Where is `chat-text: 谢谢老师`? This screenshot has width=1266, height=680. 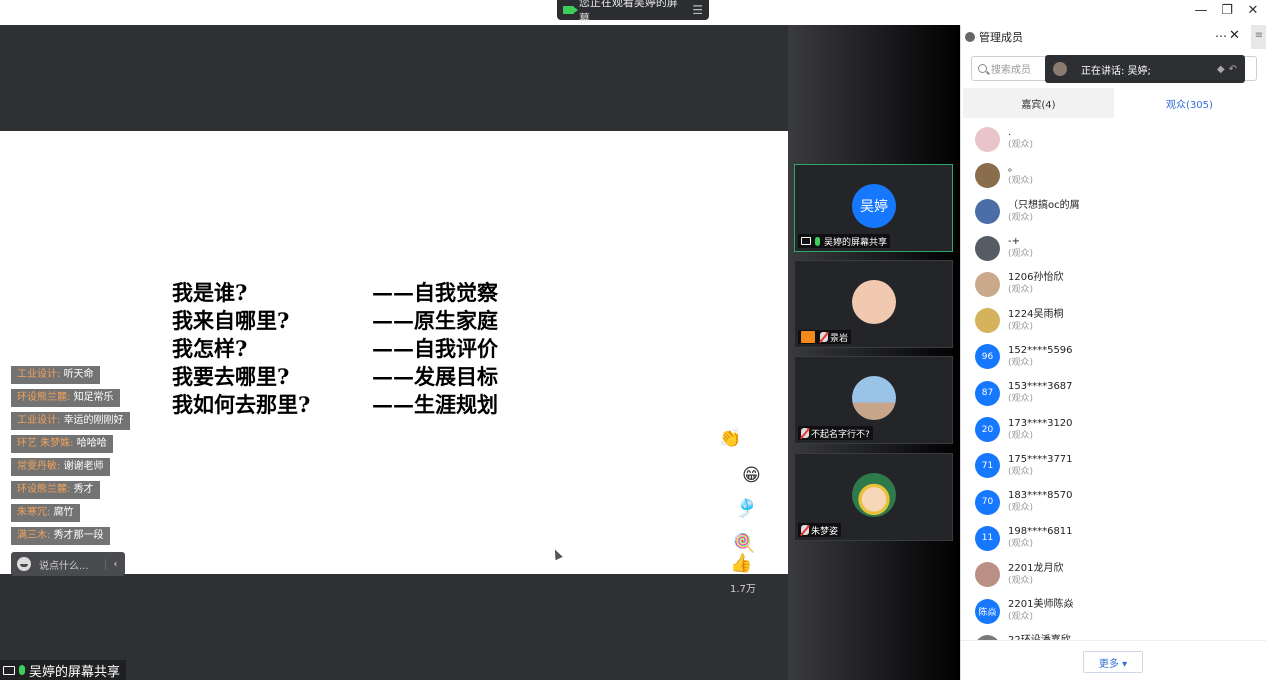 chat-text: 谢谢老师 is located at coordinates (83, 466).